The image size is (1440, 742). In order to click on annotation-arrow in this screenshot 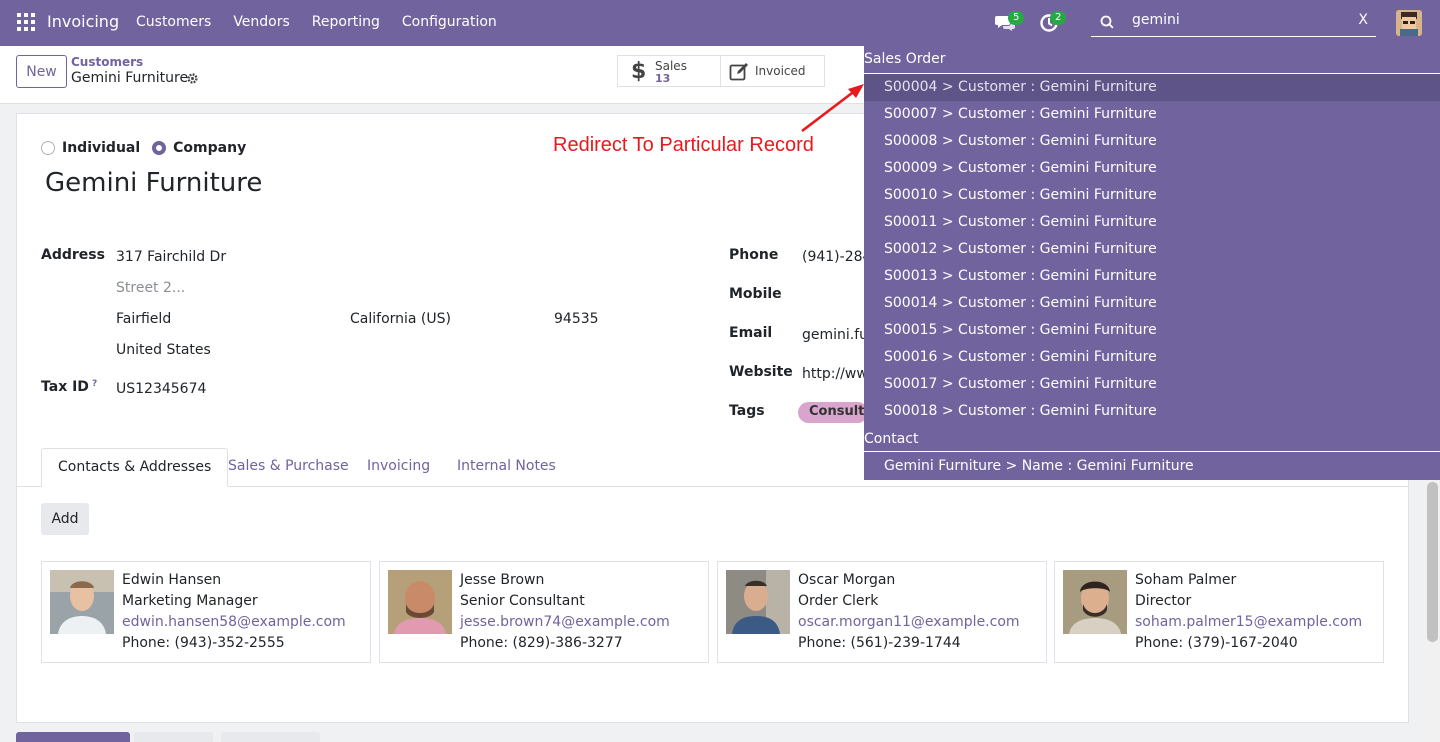, I will do `click(832, 108)`.